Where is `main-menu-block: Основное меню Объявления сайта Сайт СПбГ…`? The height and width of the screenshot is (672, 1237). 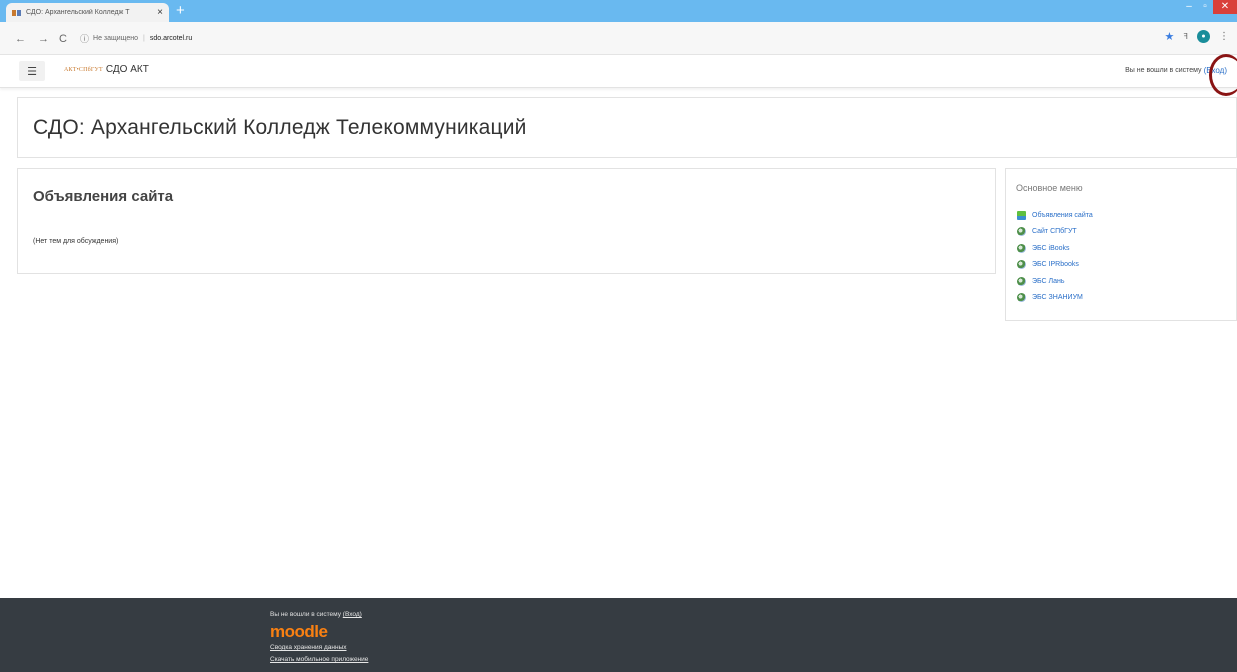 main-menu-block: Основное меню Объявления сайта Сайт СПбГ… is located at coordinates (1121, 244).